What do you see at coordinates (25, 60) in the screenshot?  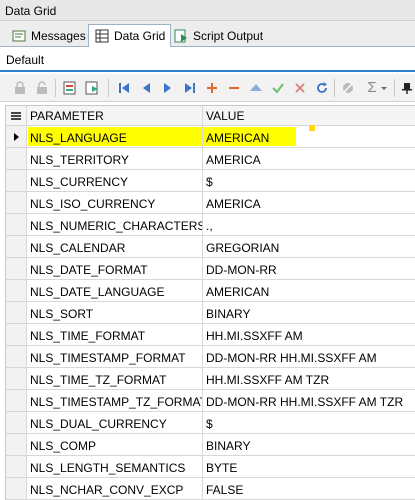 I see `subtab-label: Default` at bounding box center [25, 60].